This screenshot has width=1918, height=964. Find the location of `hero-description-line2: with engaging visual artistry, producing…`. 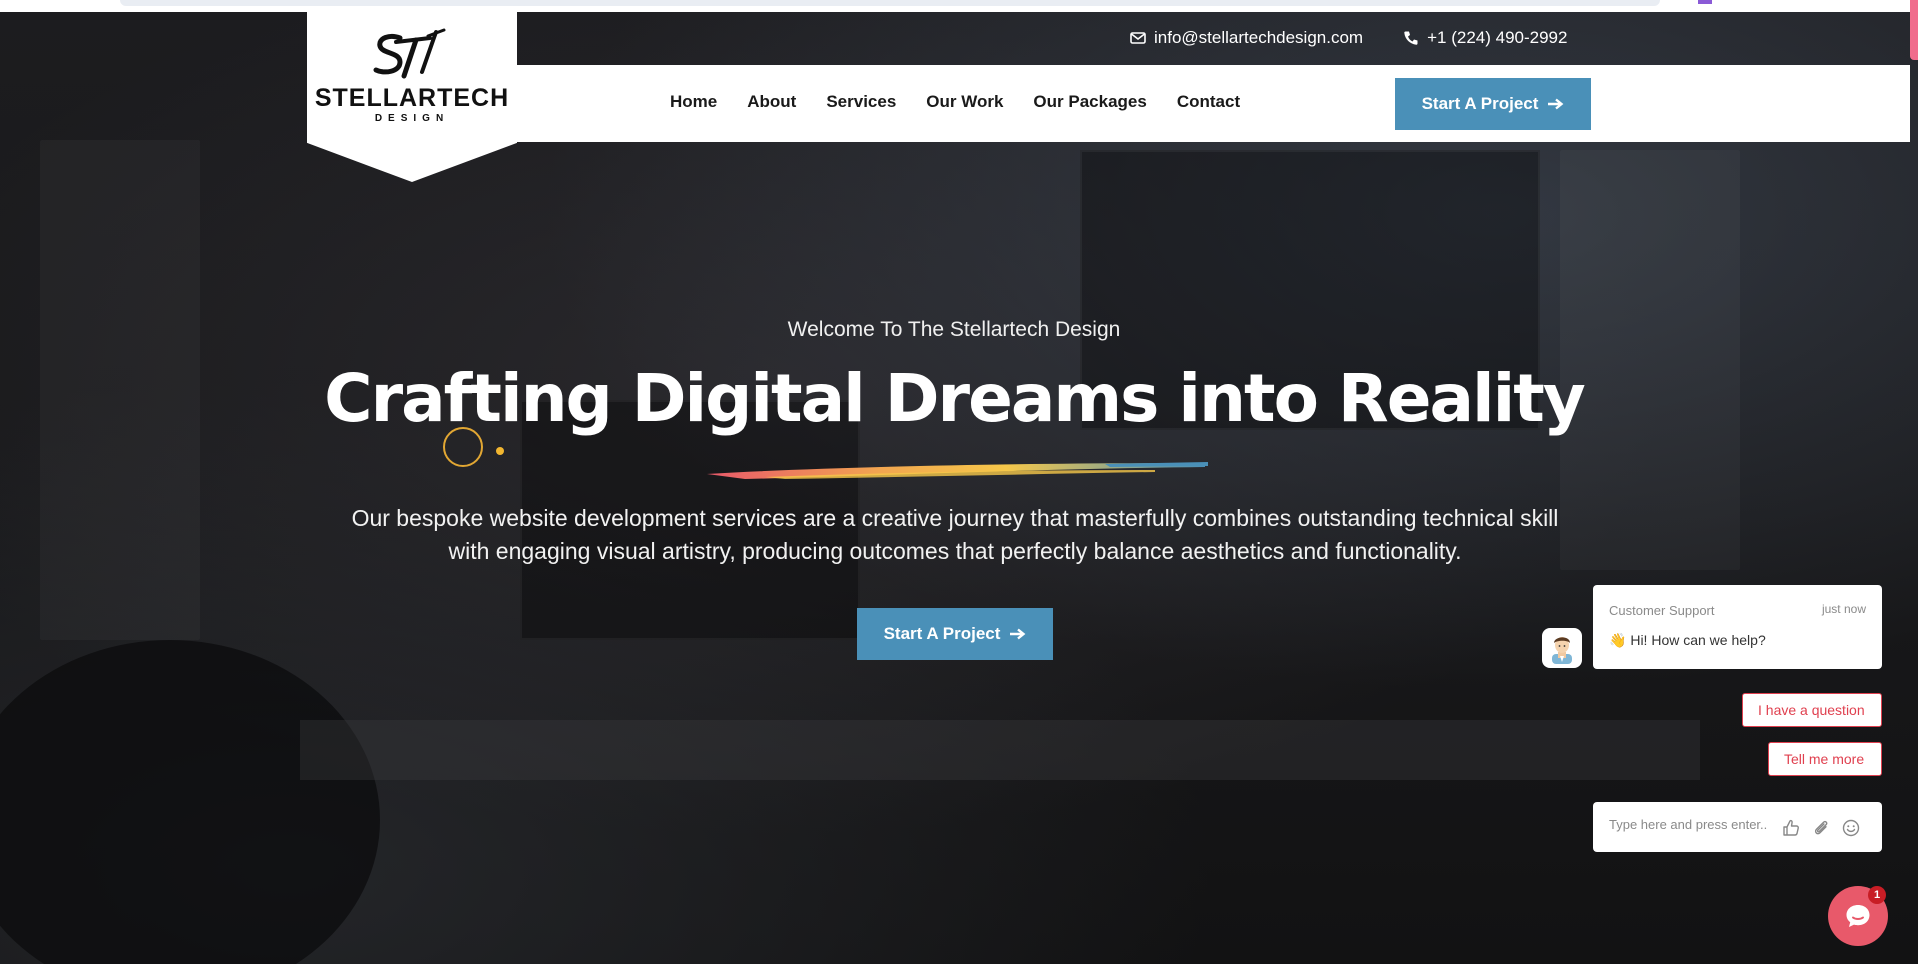

hero-description-line2: with engaging visual artistry, producing… is located at coordinates (955, 551).